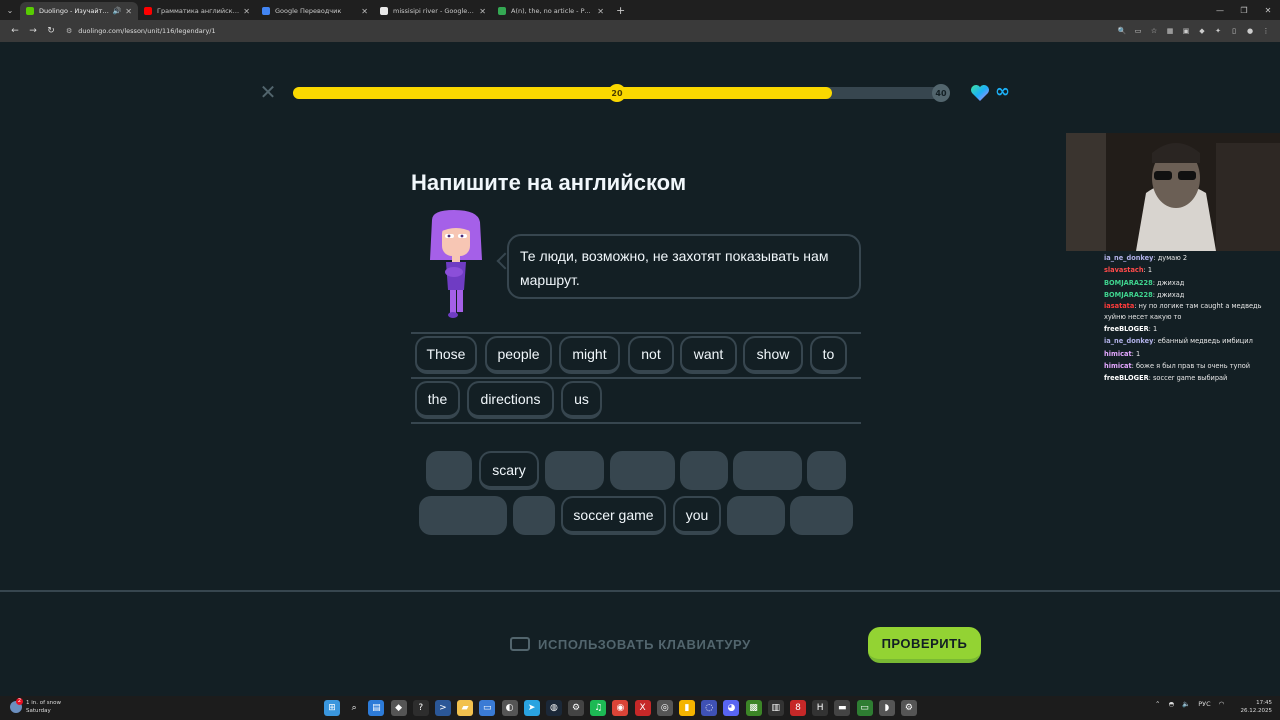  I want to click on weather-widget: 2 1 in. of snow Saturday, so click(35, 706).